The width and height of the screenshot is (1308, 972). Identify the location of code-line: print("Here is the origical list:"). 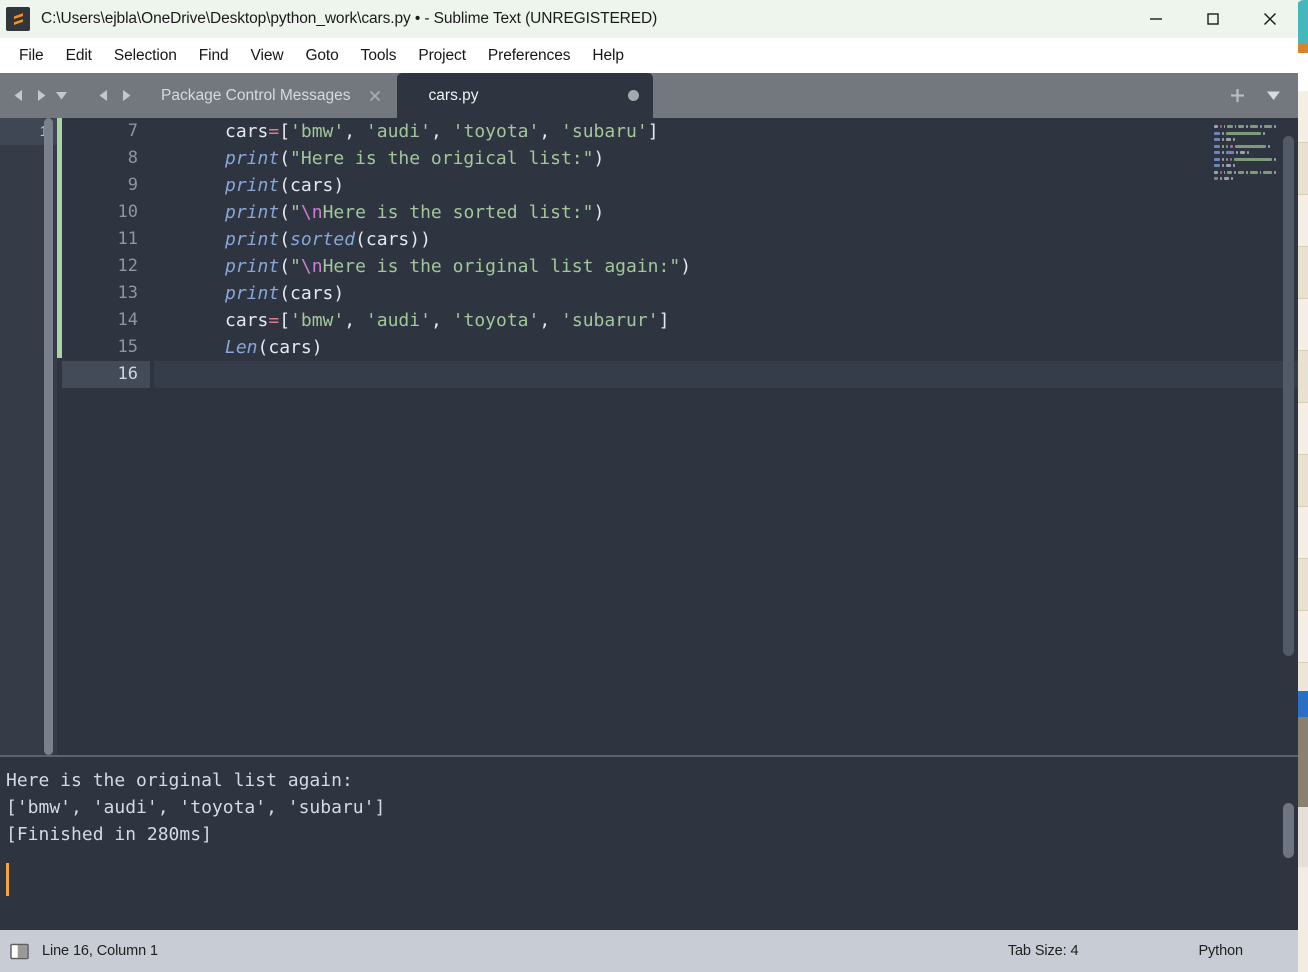
(726, 158).